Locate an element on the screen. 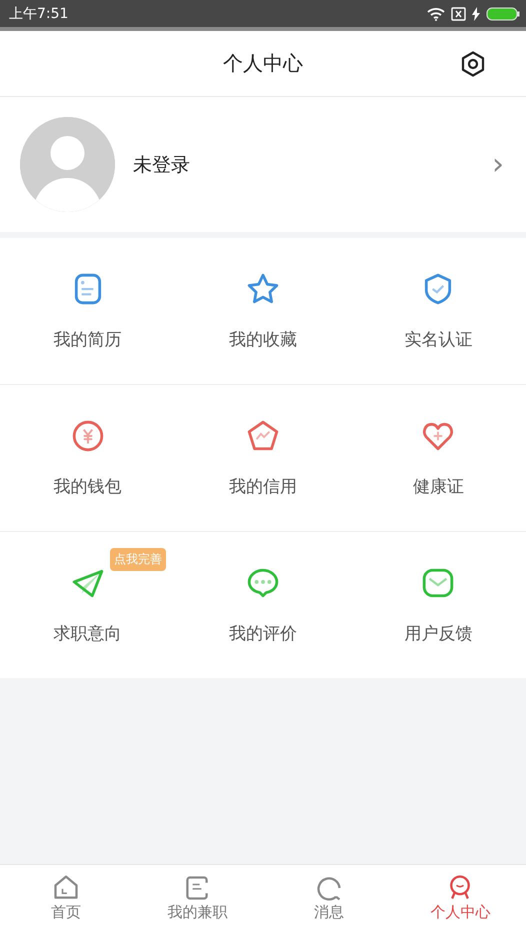 This screenshot has width=526, height=931. status-time: 上午7:51 is located at coordinates (38, 13).